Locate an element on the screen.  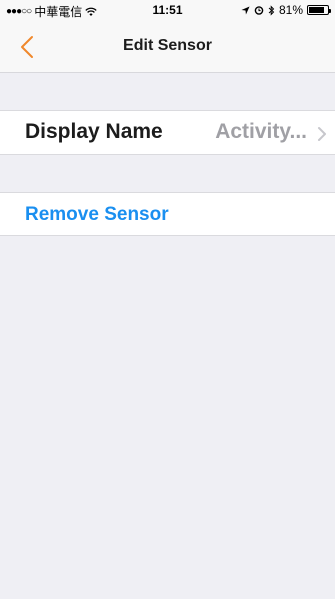
battery-icon is located at coordinates (319, 10).